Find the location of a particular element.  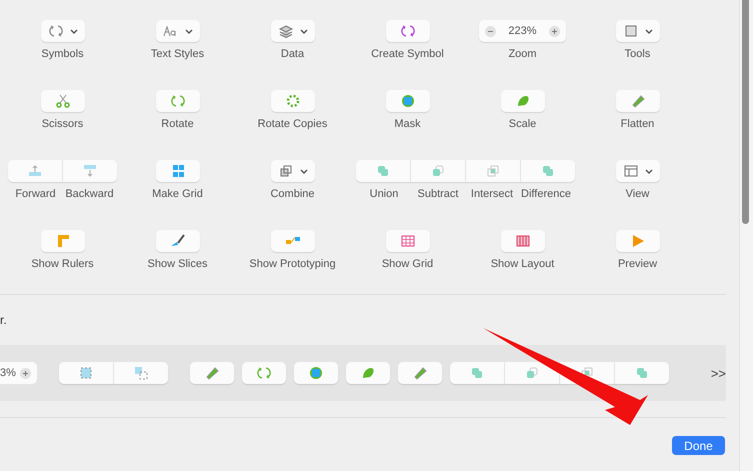

item-label: Show Grid is located at coordinates (408, 264).